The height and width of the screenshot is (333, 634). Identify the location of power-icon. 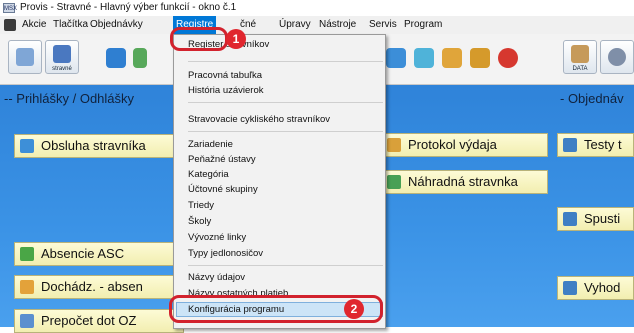
(508, 58).